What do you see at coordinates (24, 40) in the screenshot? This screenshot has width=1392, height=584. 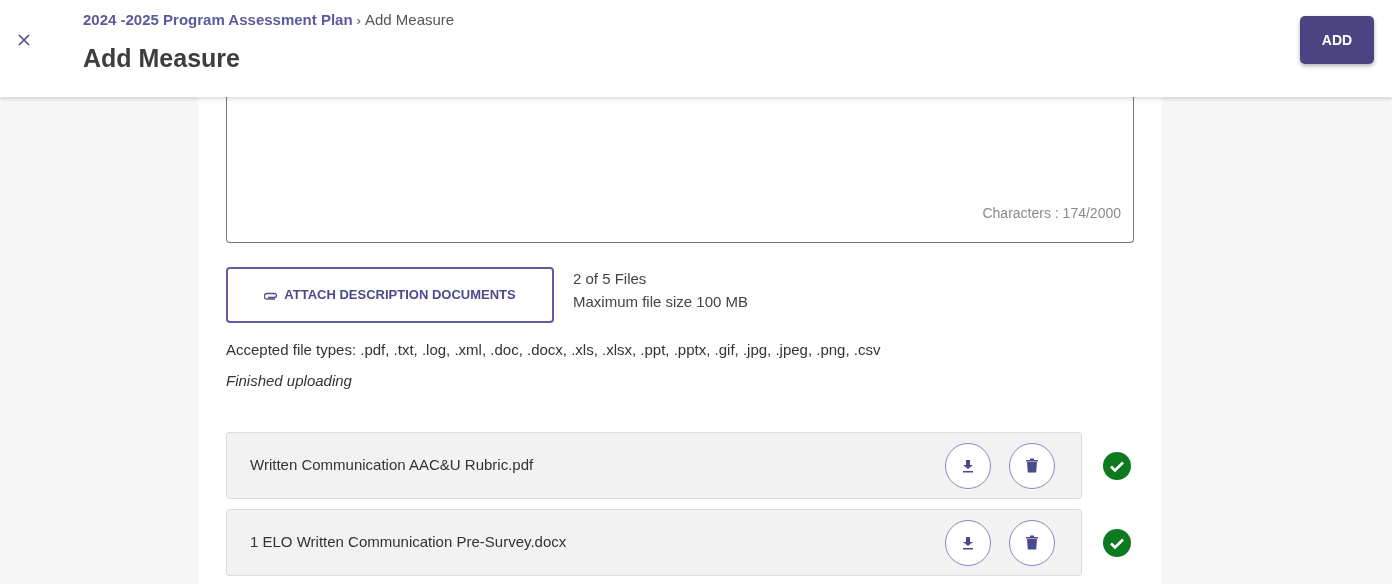 I see `close-icon` at bounding box center [24, 40].